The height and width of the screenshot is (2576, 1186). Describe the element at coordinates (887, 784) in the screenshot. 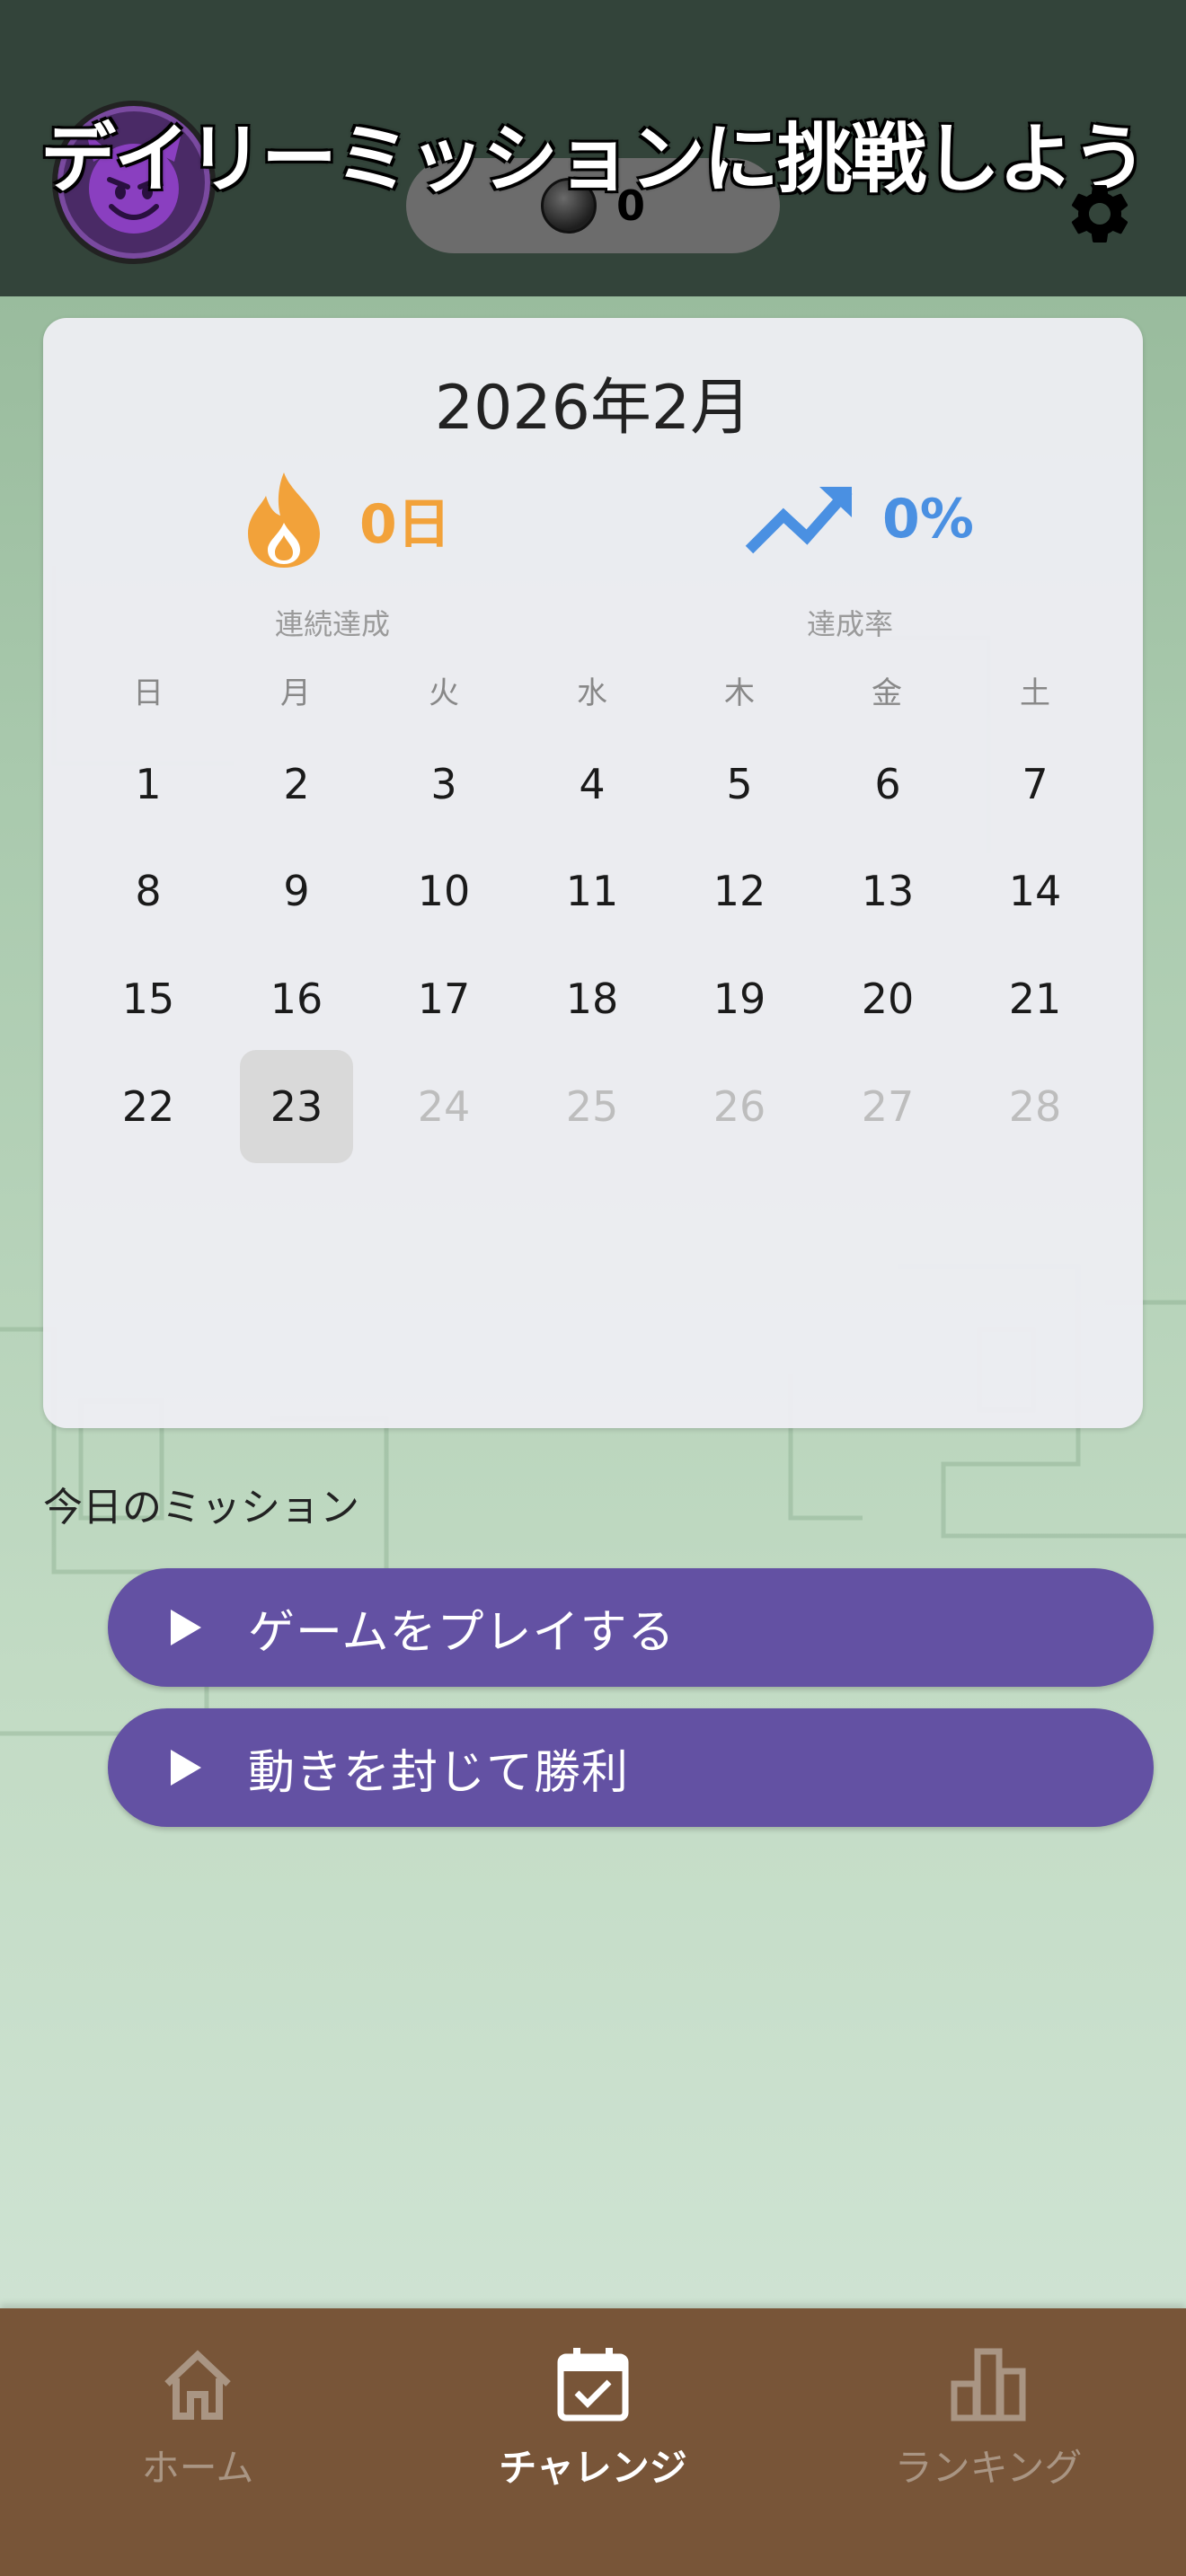

I see `calendar-day: 6` at that location.